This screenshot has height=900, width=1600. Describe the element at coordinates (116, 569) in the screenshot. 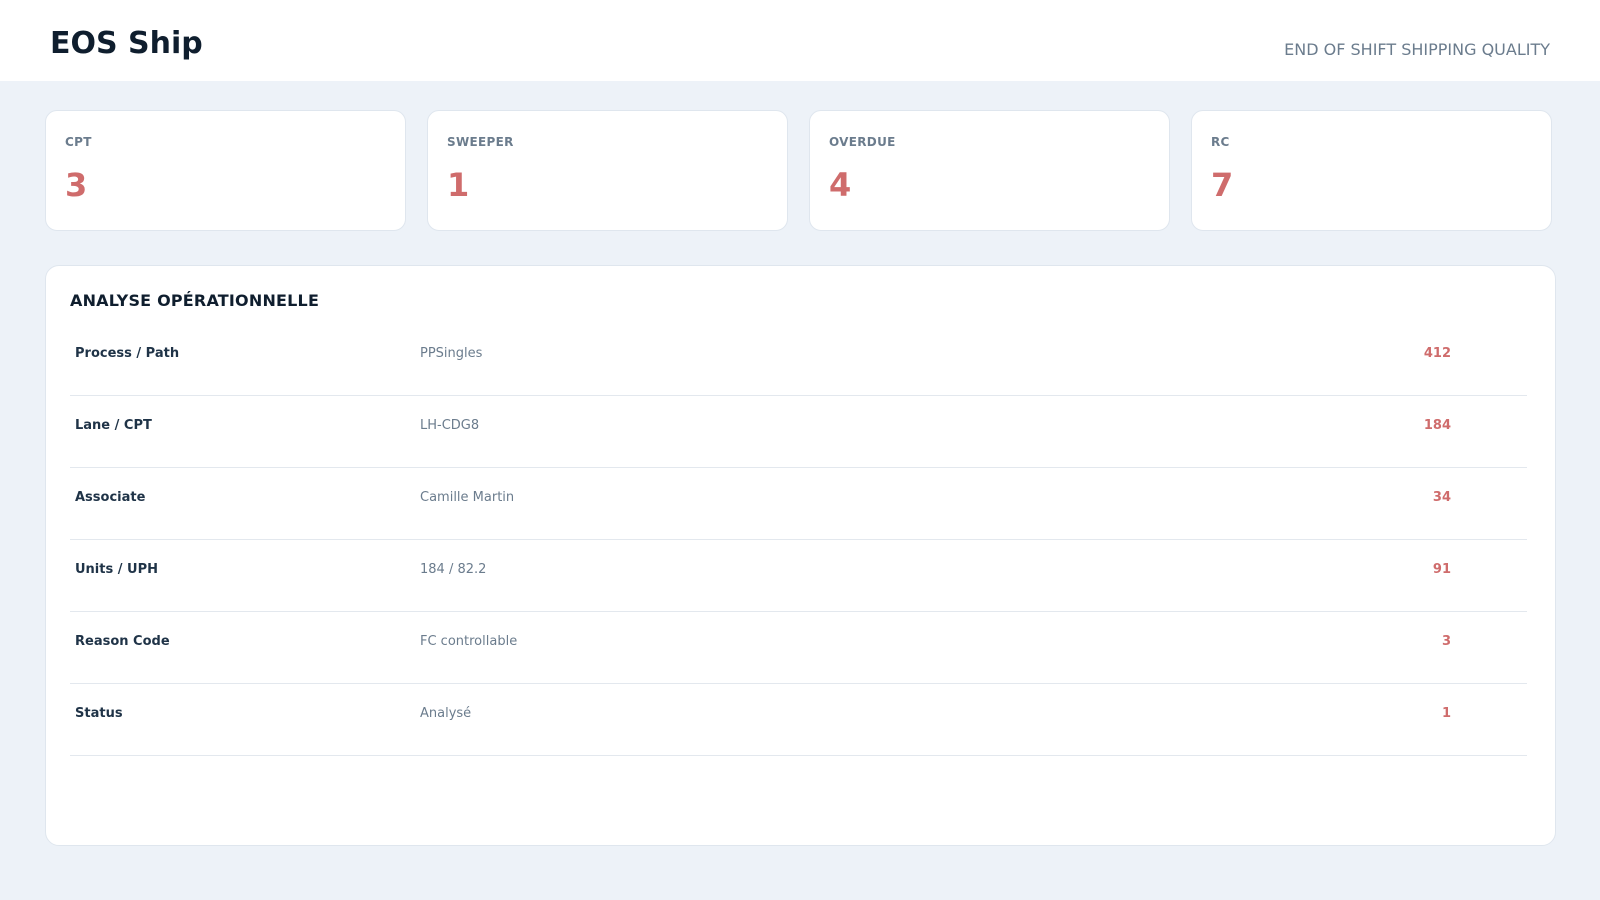

I see `row-label: Units / UPH` at that location.